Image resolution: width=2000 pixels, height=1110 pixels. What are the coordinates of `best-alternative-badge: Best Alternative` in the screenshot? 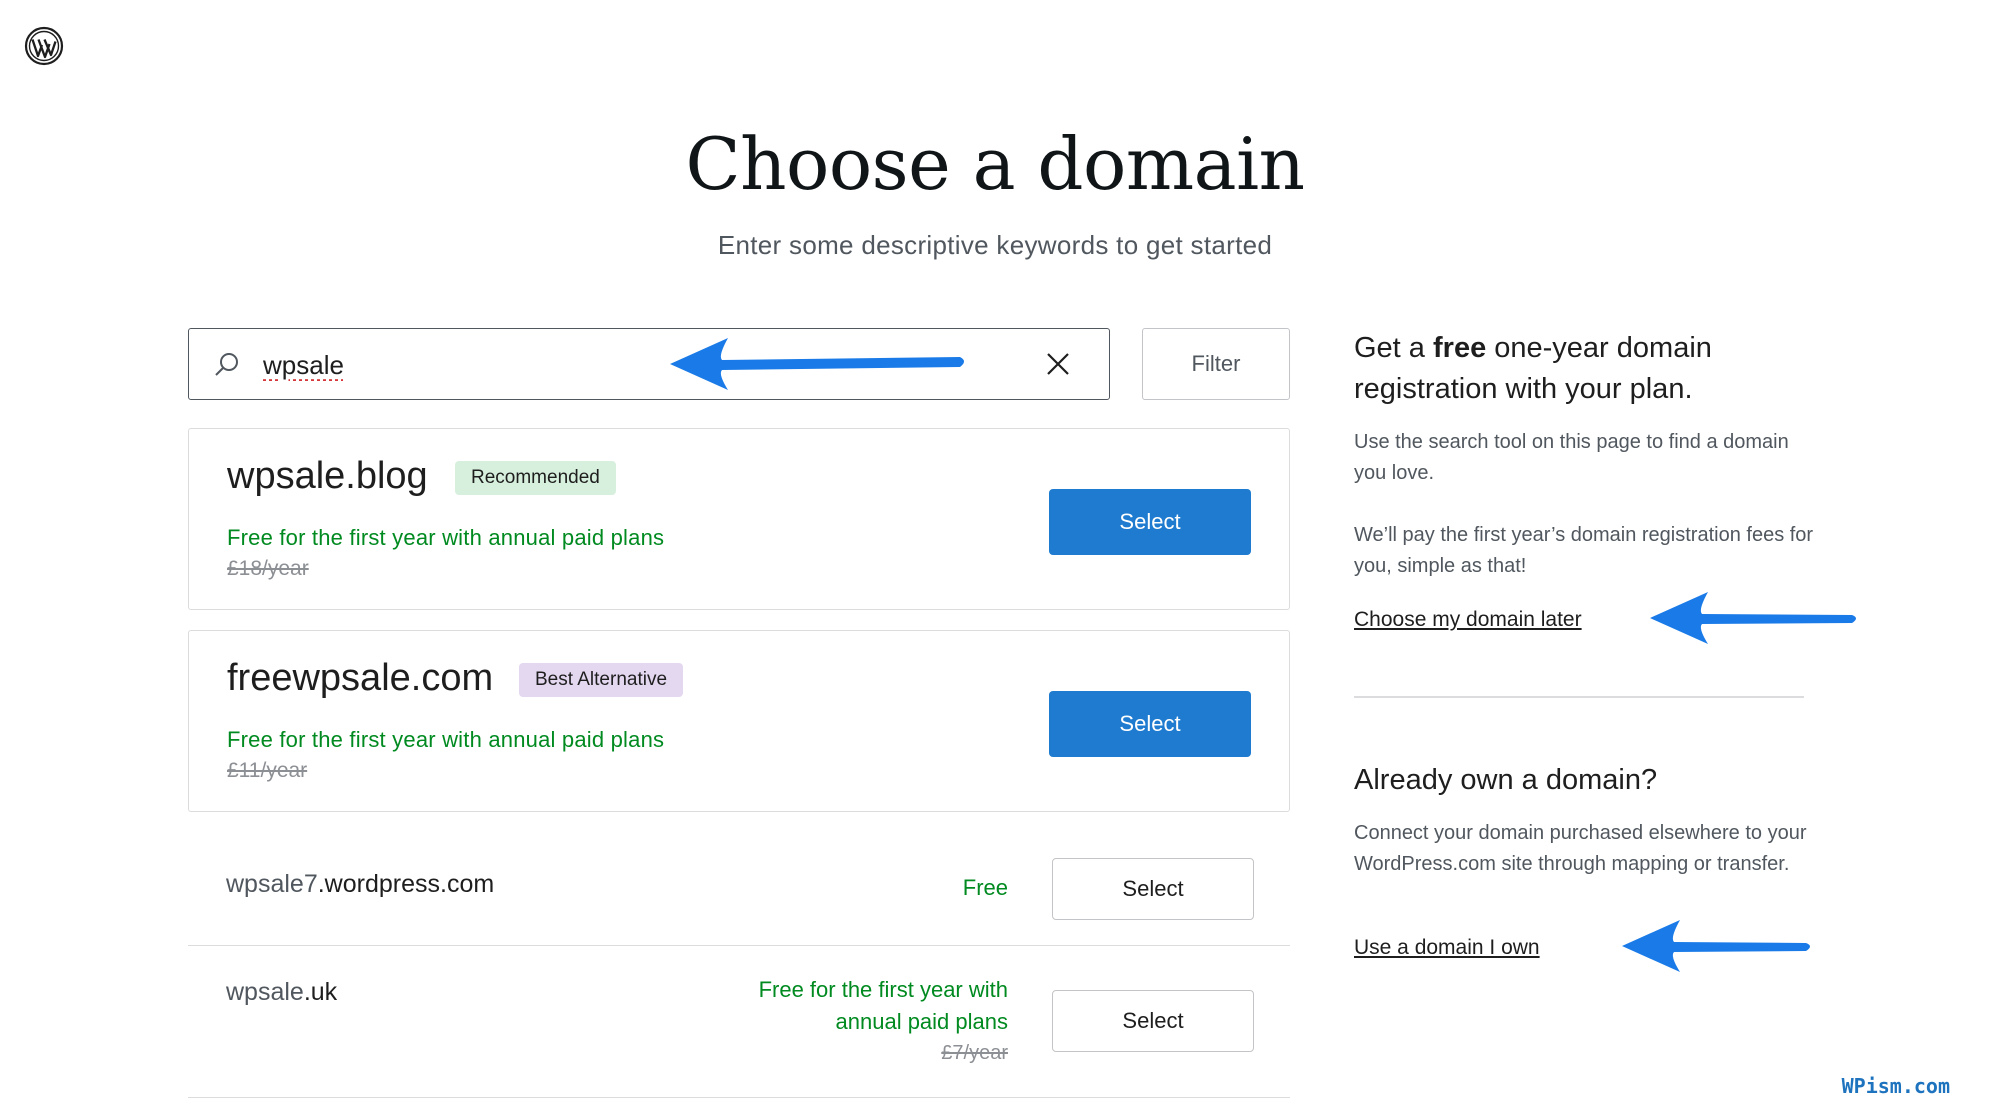 It's located at (601, 680).